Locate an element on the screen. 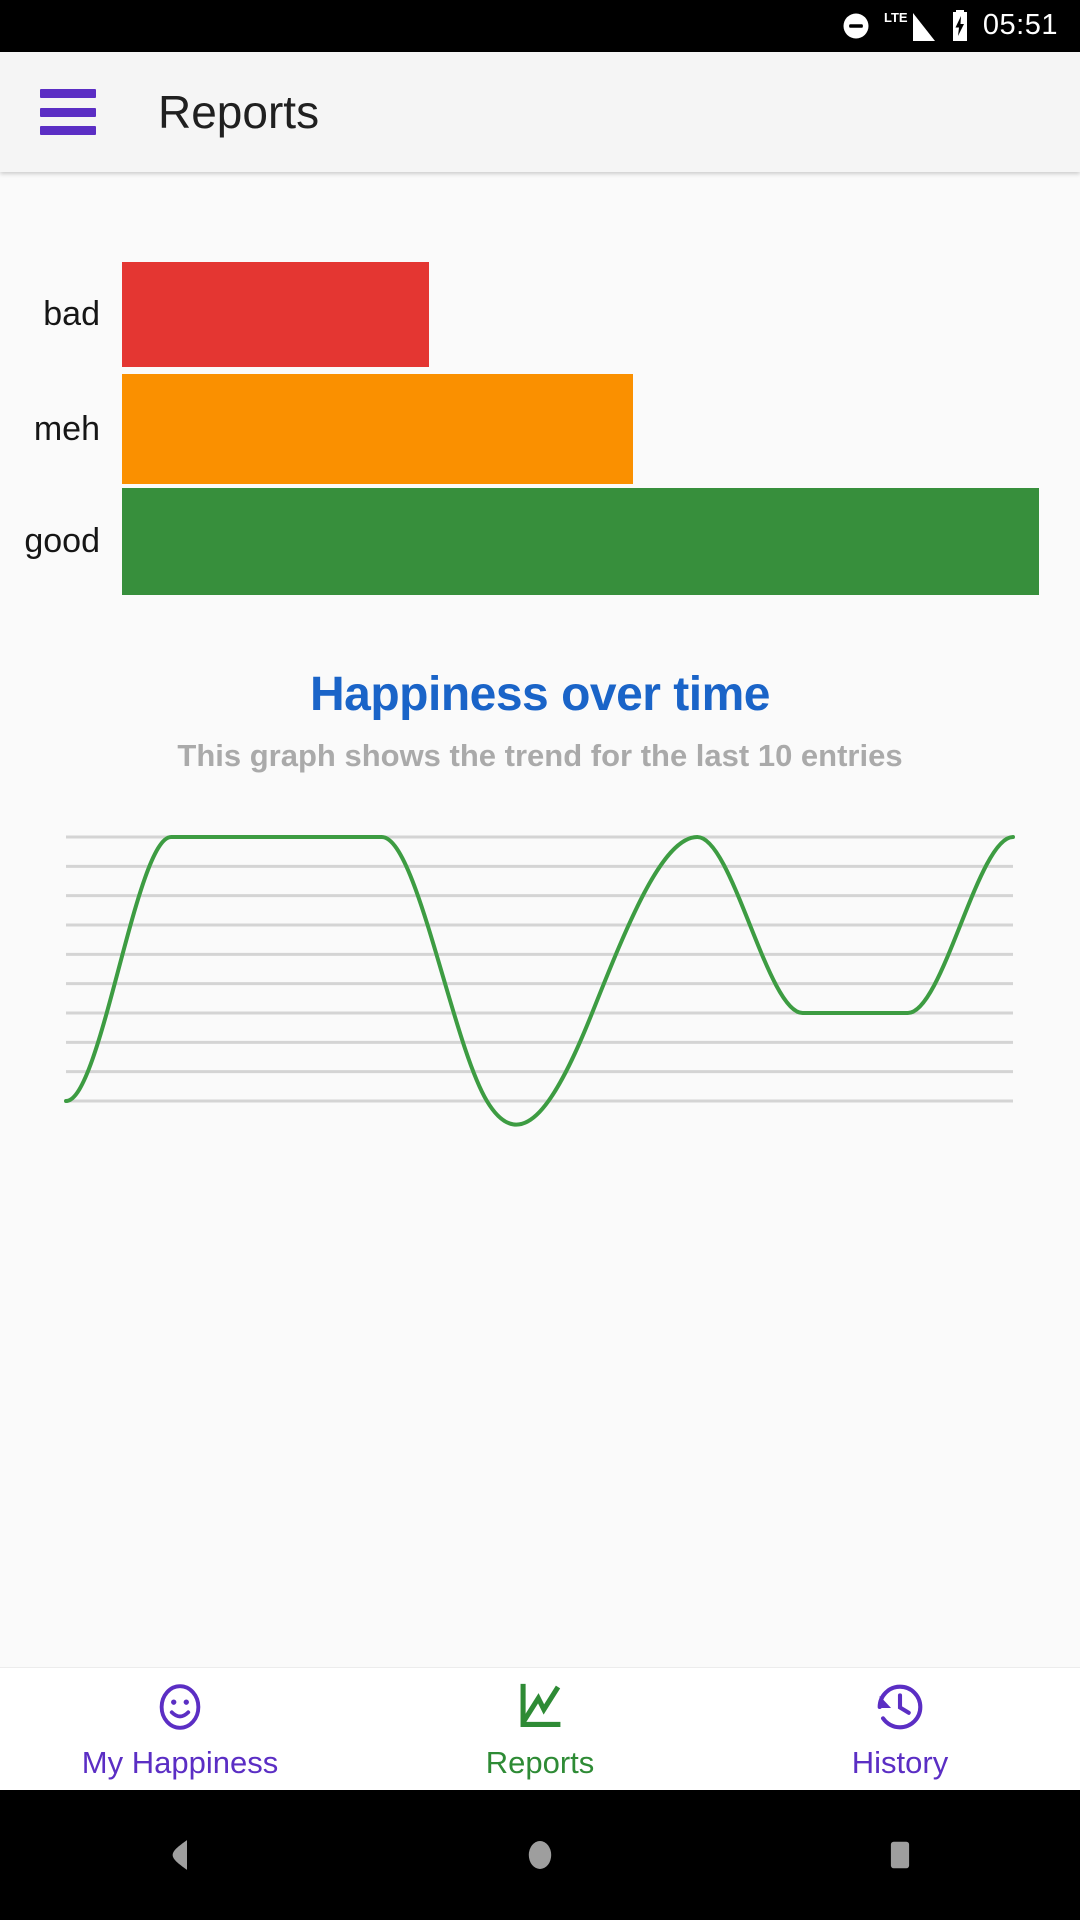  android-navigation-bar is located at coordinates (540, 1855).